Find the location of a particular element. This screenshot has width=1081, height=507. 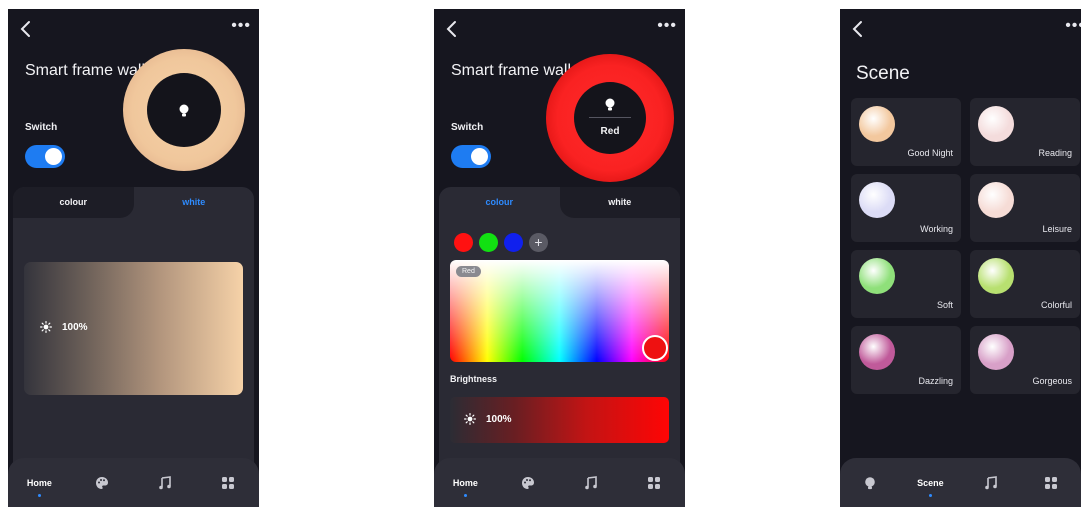

lamp-center is located at coordinates (184, 110).